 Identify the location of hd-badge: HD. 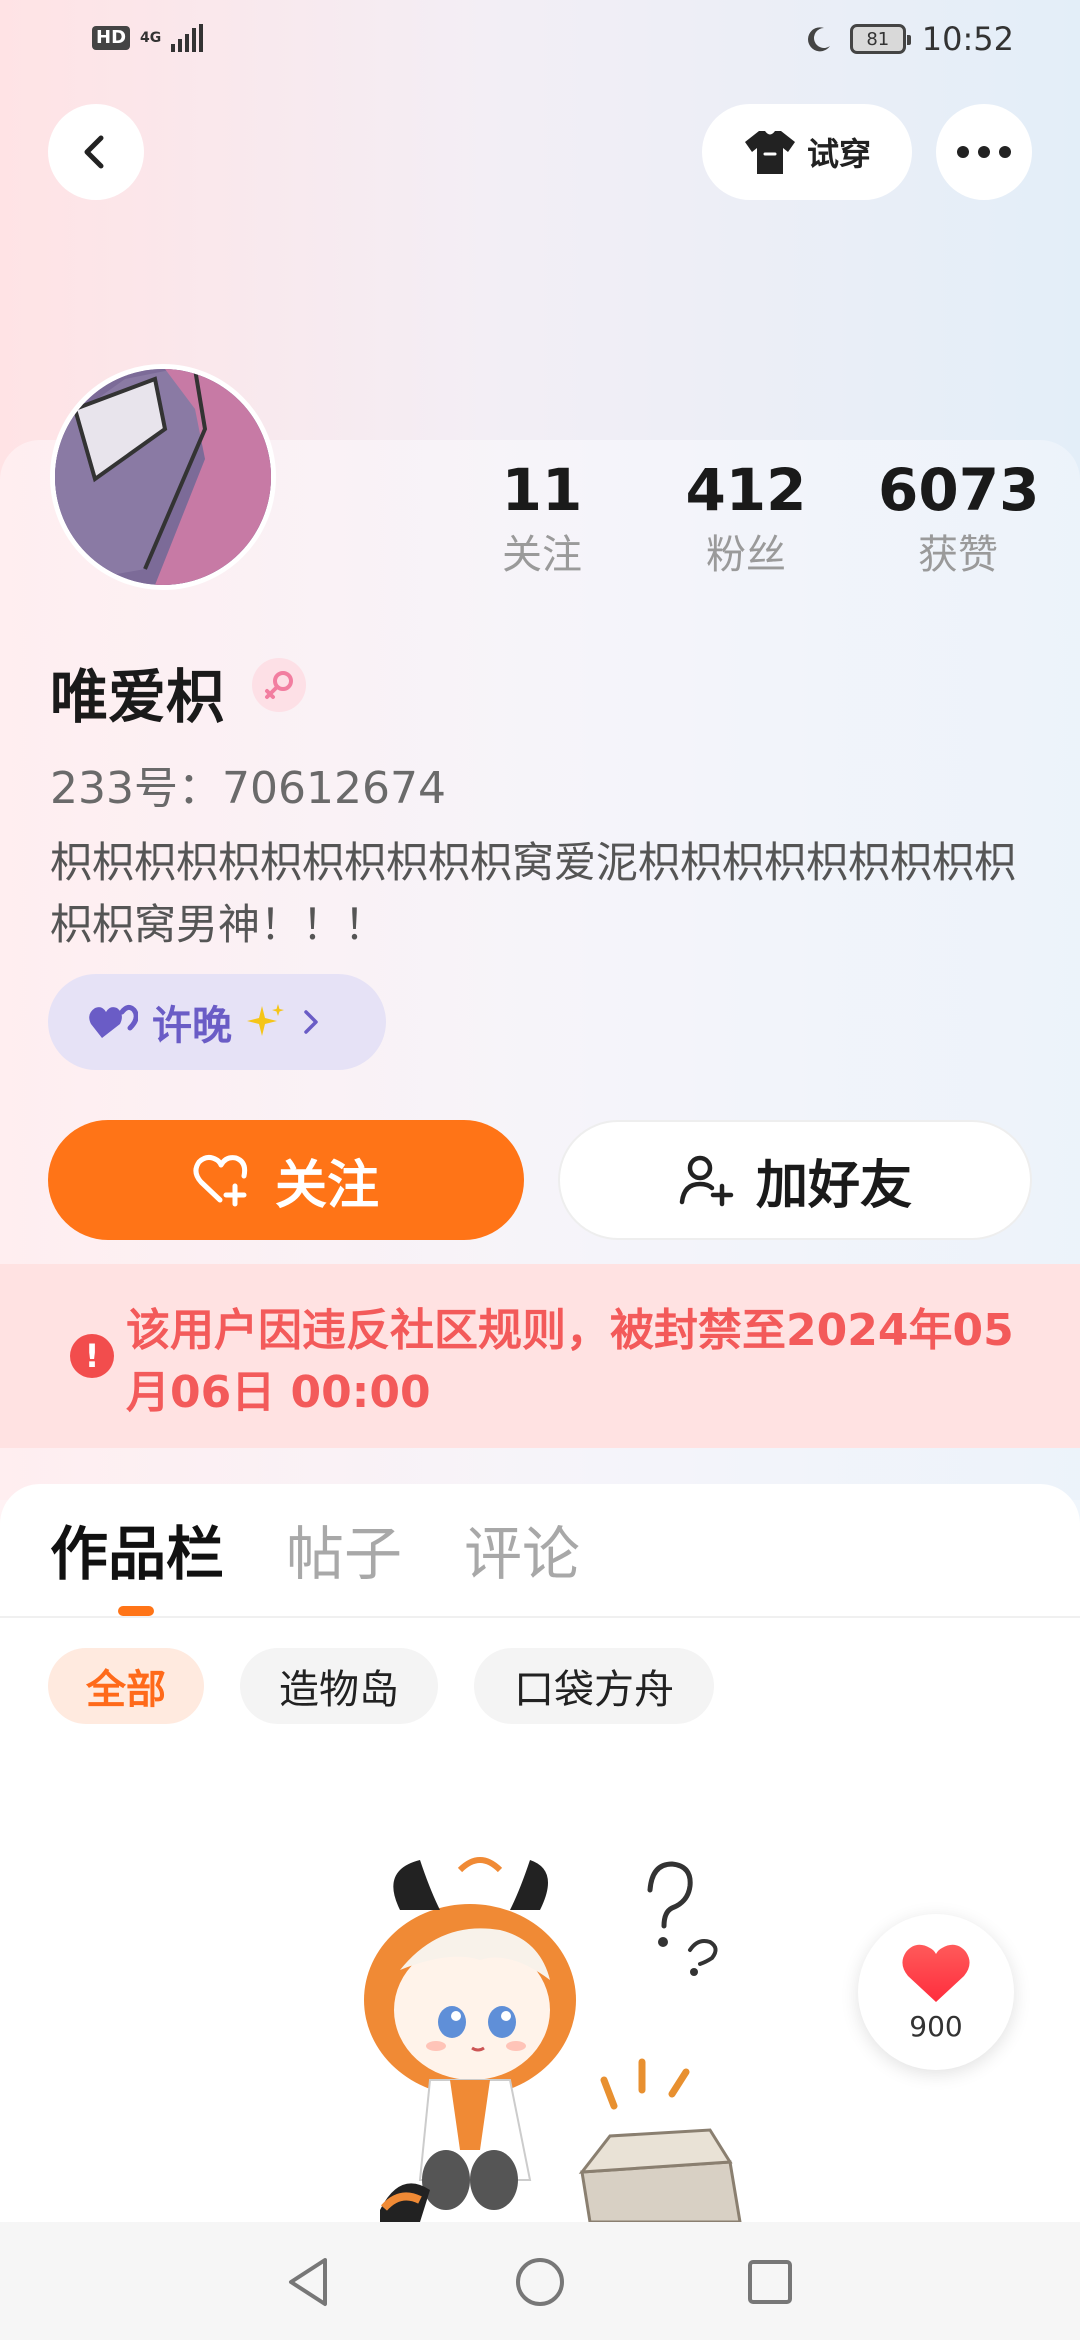
(111, 38).